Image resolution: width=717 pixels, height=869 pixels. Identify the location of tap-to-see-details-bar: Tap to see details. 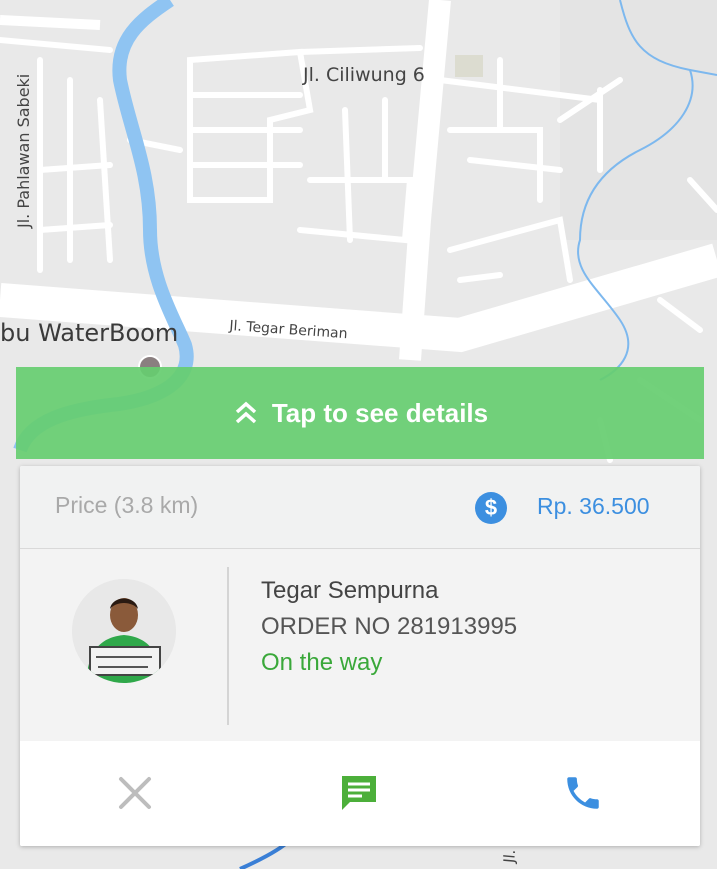
(360, 413).